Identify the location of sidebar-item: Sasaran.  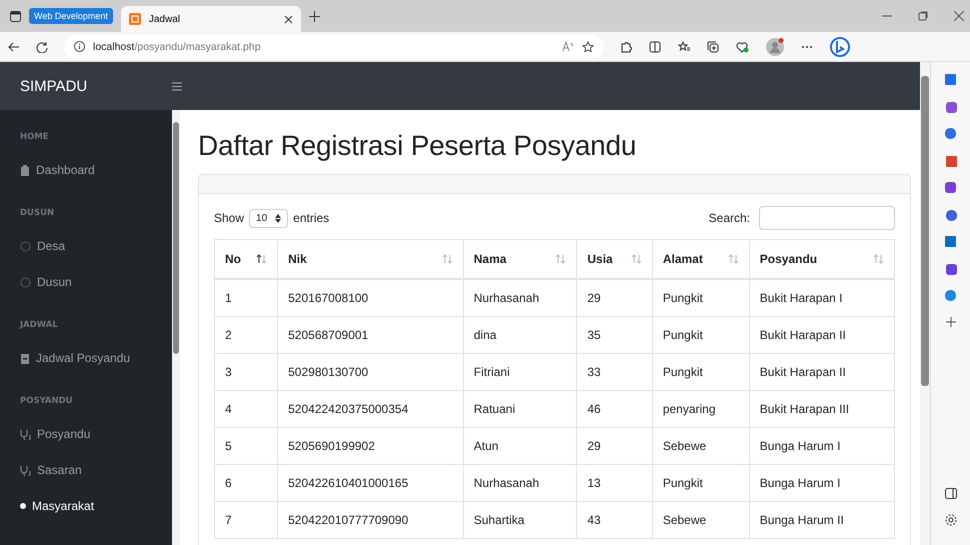
(86, 470).